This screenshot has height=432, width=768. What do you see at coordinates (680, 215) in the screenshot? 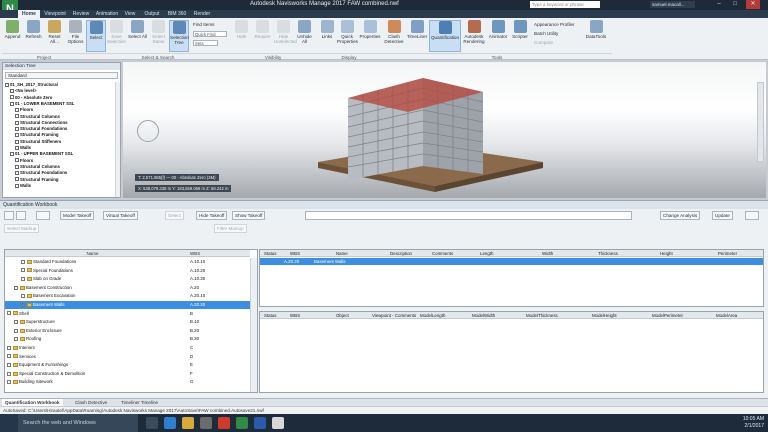
I see `change-analysis-button: Change Analysis` at bounding box center [680, 215].